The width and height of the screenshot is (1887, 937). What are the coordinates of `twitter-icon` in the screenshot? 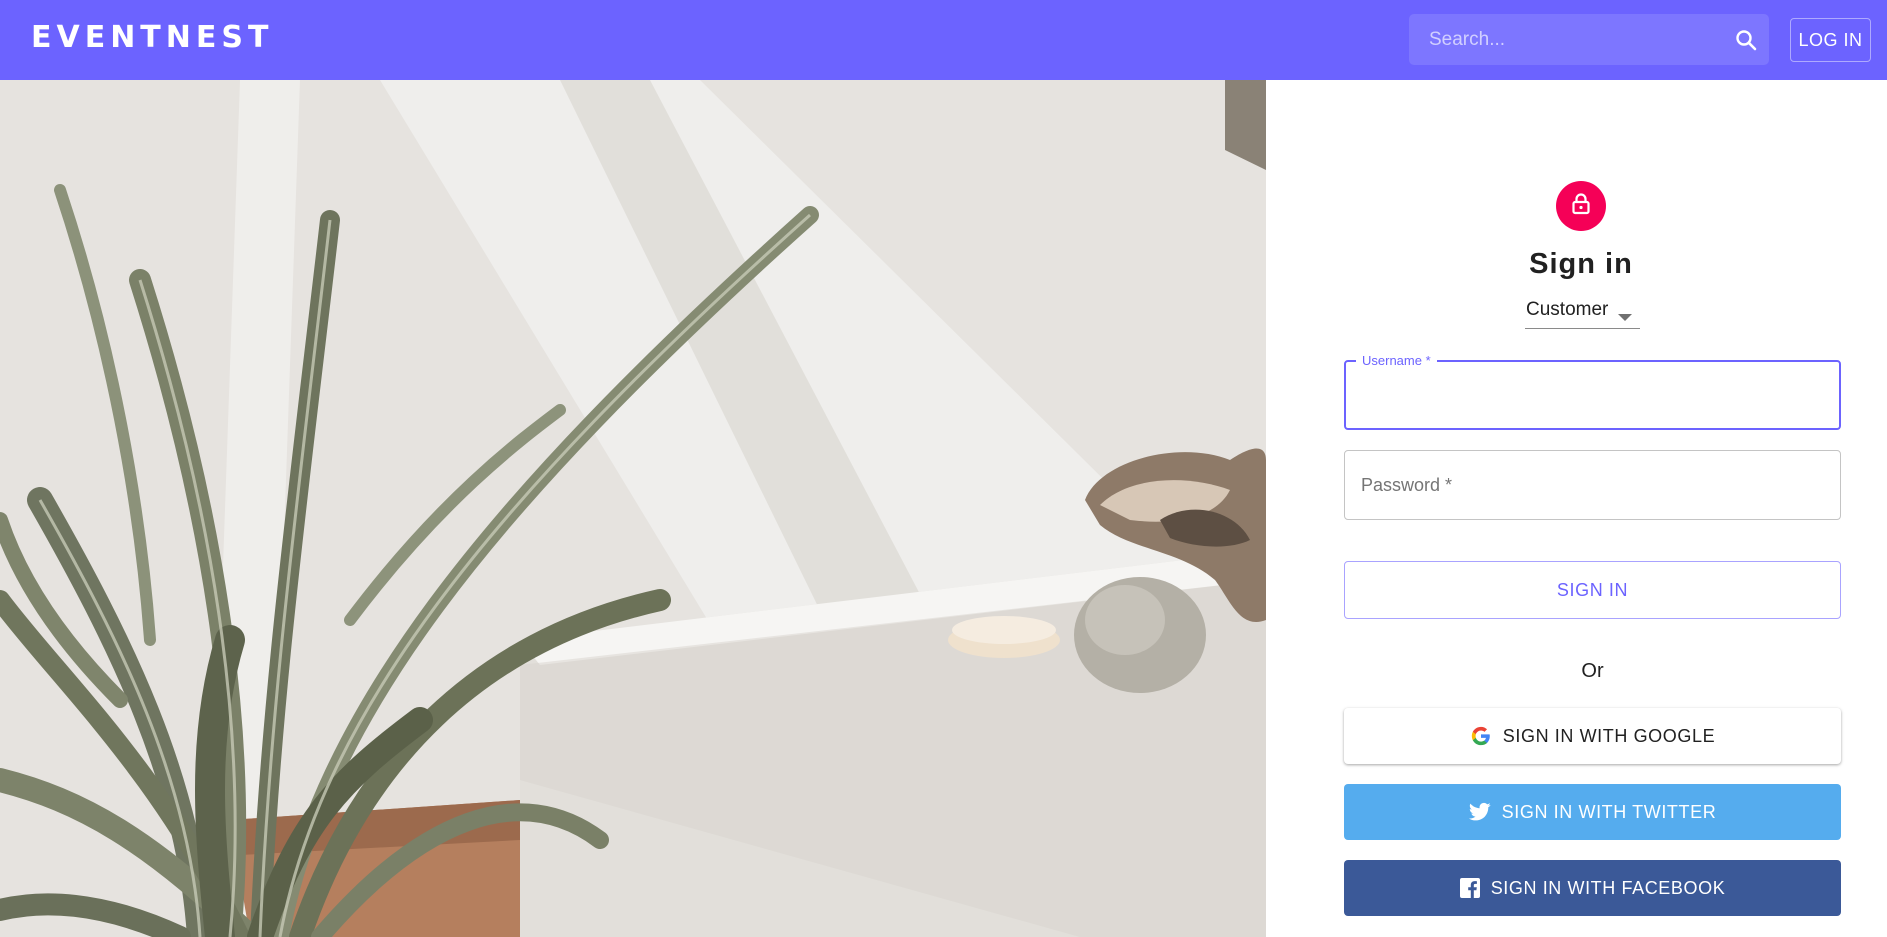 It's located at (1479, 812).